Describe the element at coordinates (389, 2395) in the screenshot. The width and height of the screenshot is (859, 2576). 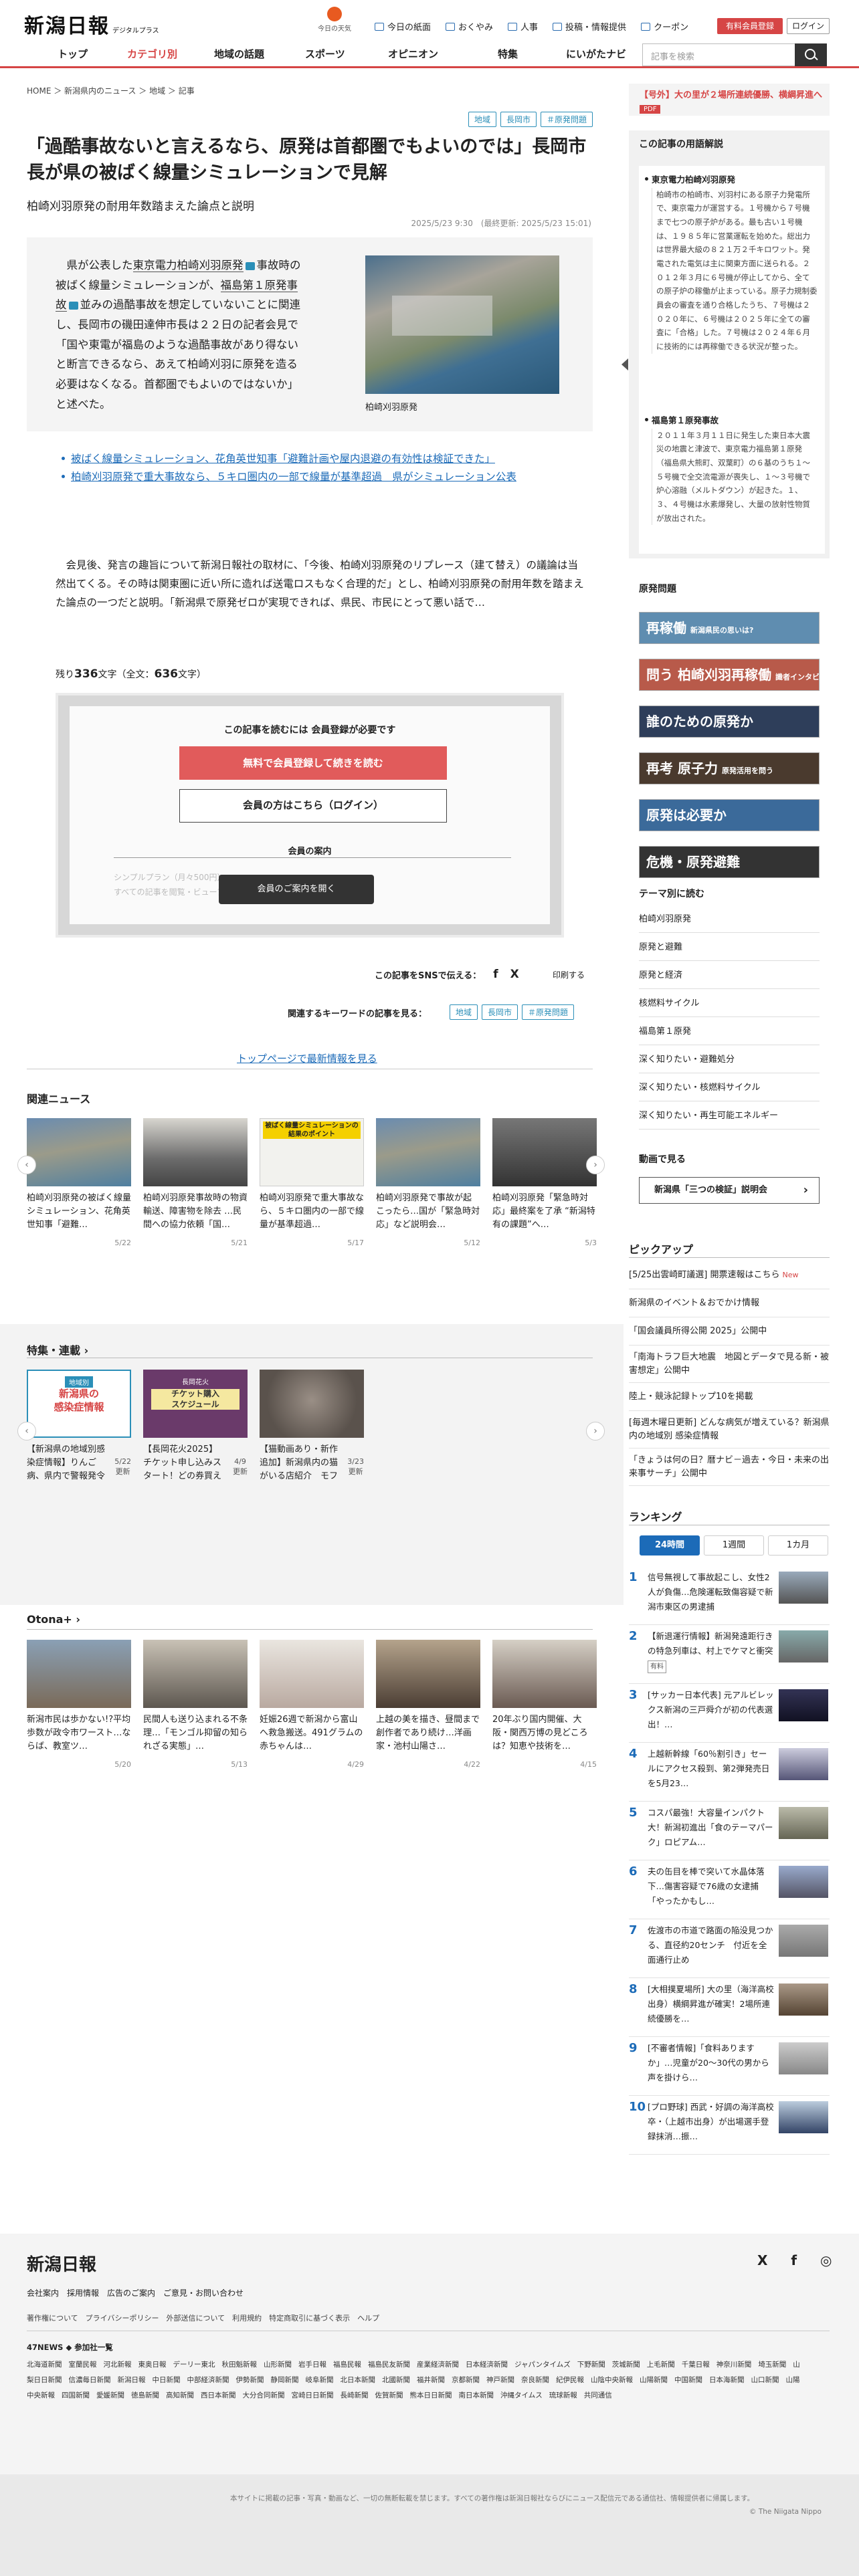
I see `partner-paper-link: 佐賀新聞` at that location.